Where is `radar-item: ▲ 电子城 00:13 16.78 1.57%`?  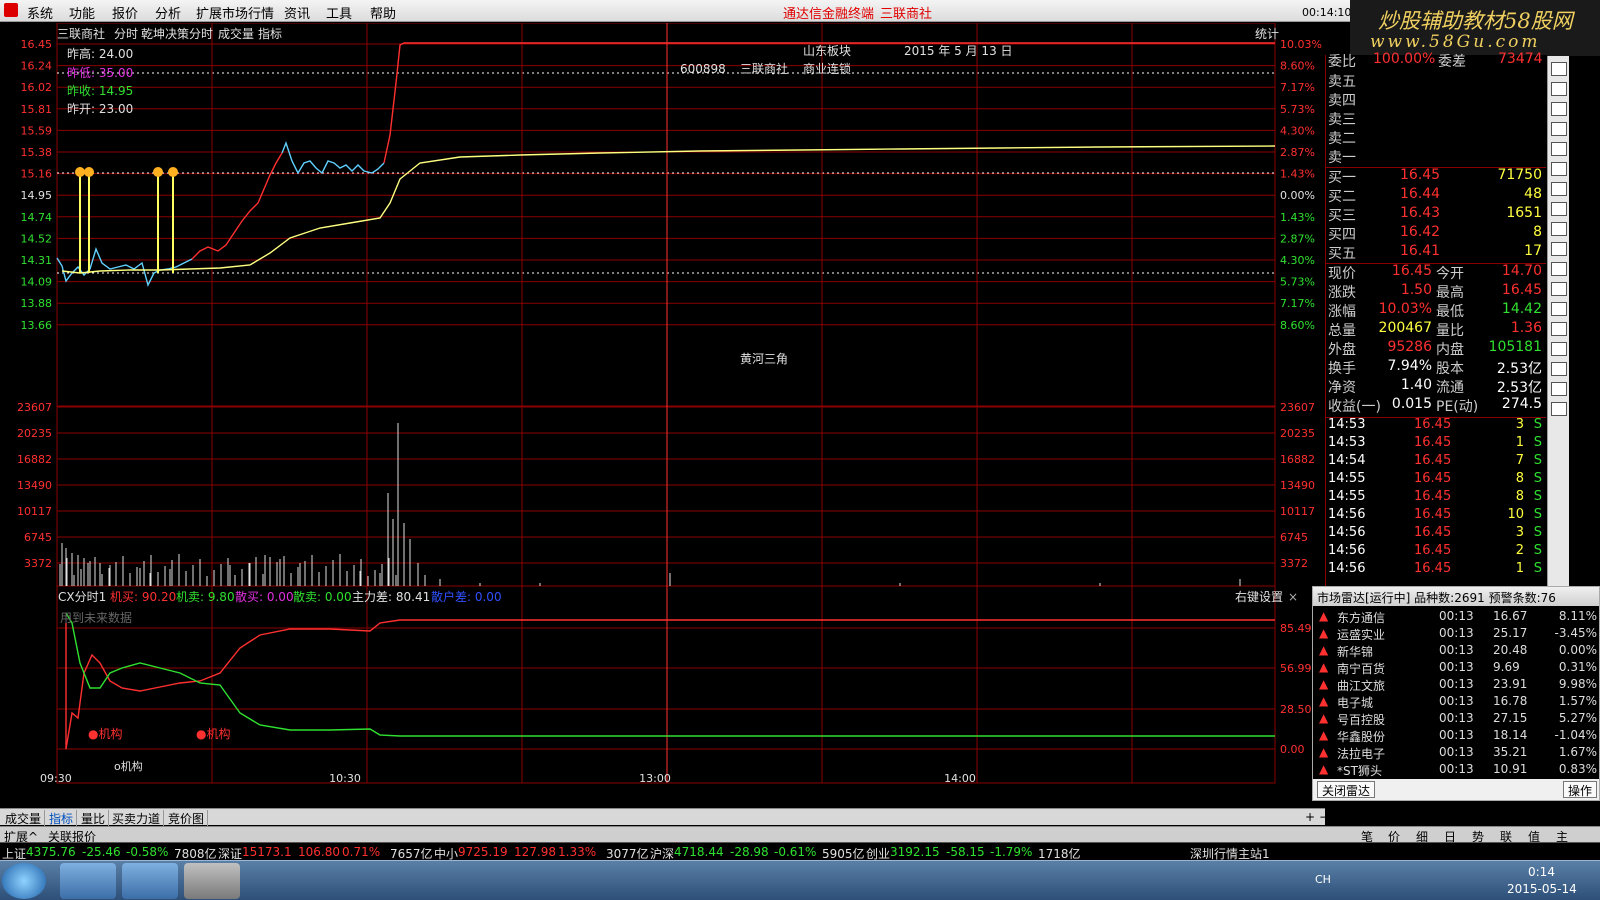
radar-item: ▲ 电子城 00:13 16.78 1.57% is located at coordinates (1456, 701).